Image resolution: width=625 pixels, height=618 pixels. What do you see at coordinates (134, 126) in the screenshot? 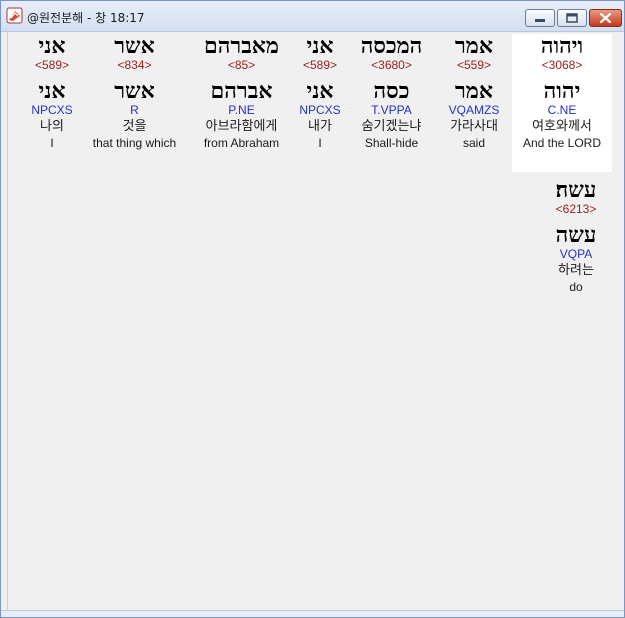
I see `korean-gloss: 것을` at bounding box center [134, 126].